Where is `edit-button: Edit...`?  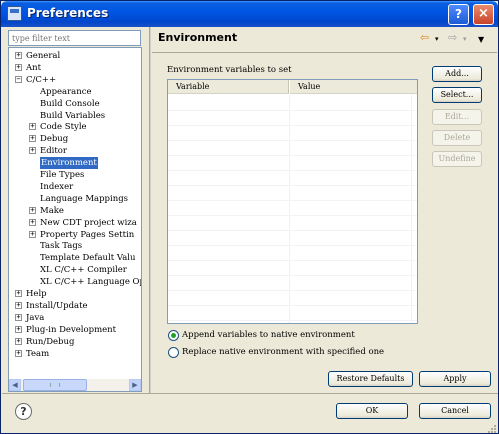
edit-button: Edit... is located at coordinates (457, 117).